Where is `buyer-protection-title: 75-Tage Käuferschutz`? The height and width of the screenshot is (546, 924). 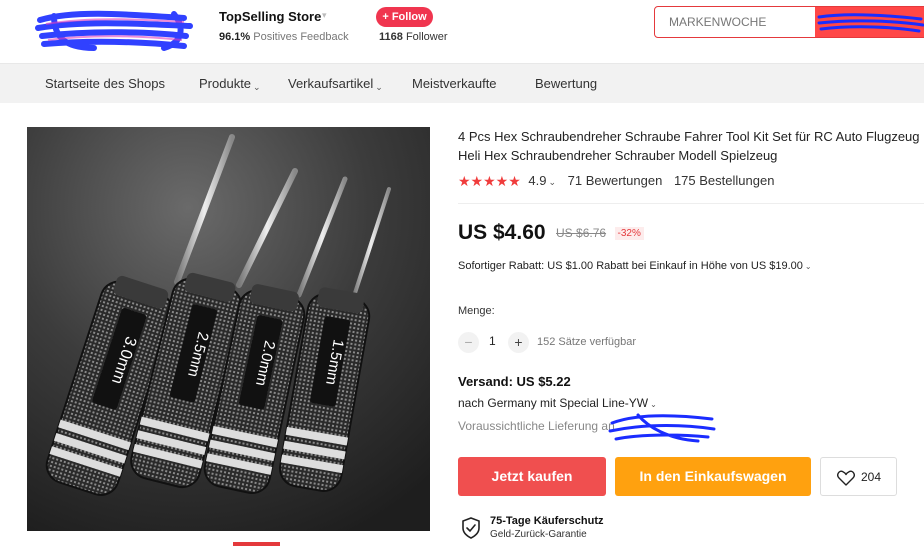 buyer-protection-title: 75-Tage Käuferschutz is located at coordinates (547, 521).